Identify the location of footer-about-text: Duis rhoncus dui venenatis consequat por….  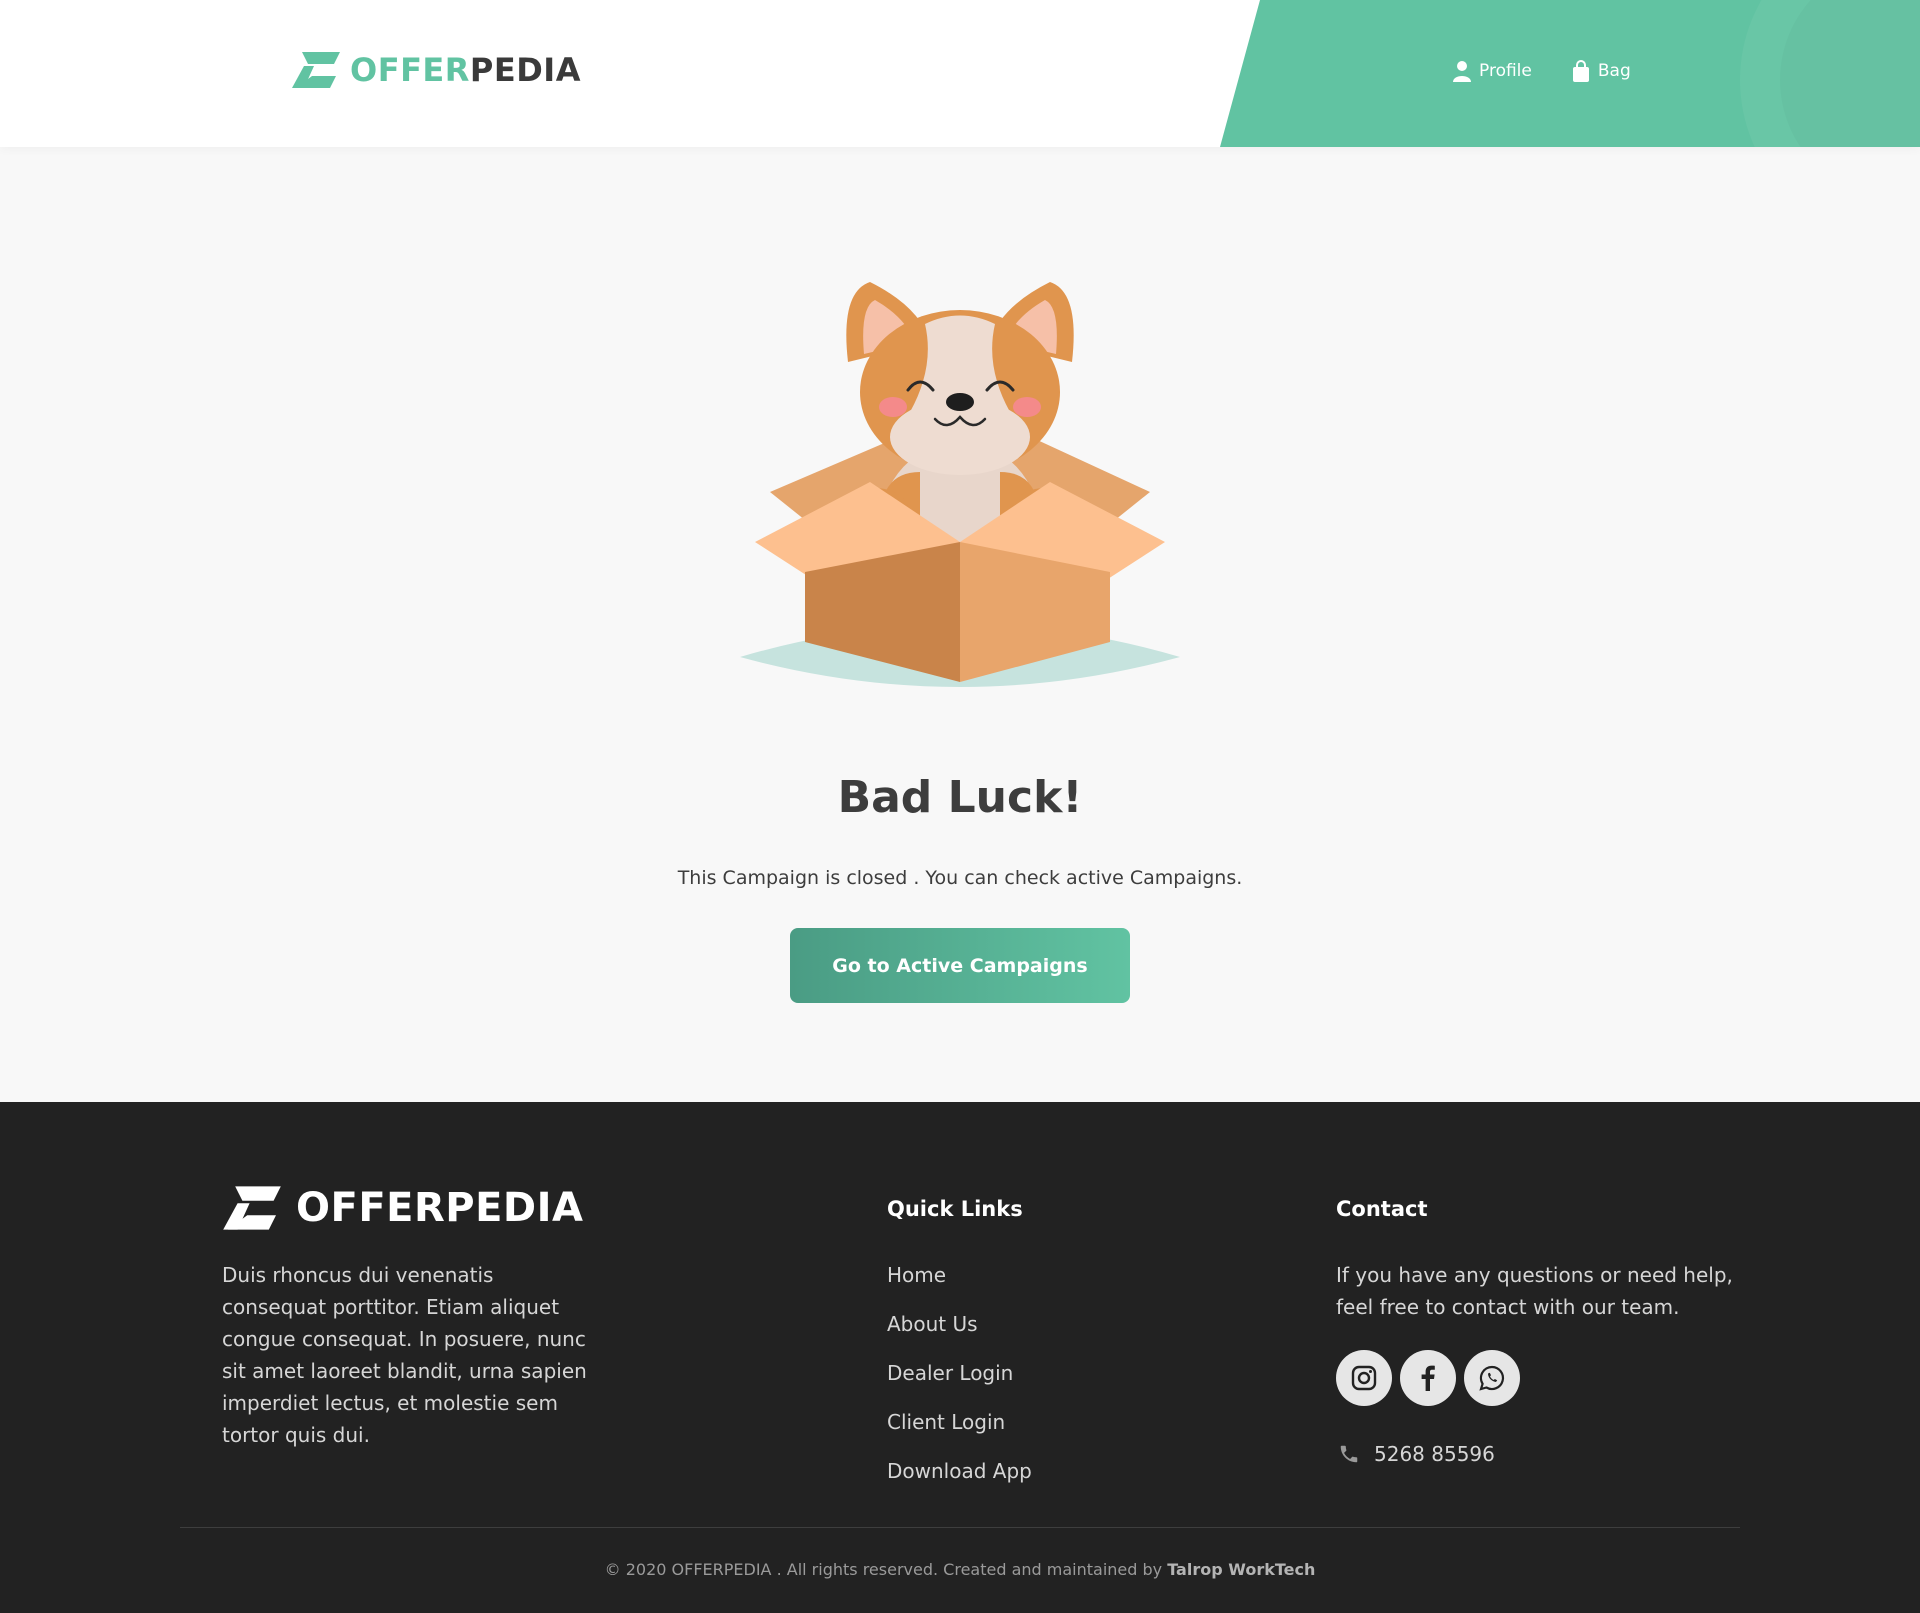
(404, 1355).